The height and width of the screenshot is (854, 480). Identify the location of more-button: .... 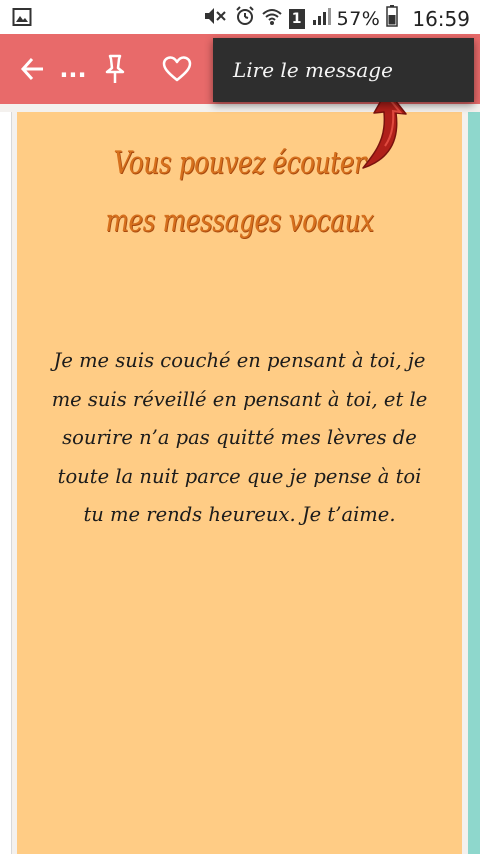
(73, 69).